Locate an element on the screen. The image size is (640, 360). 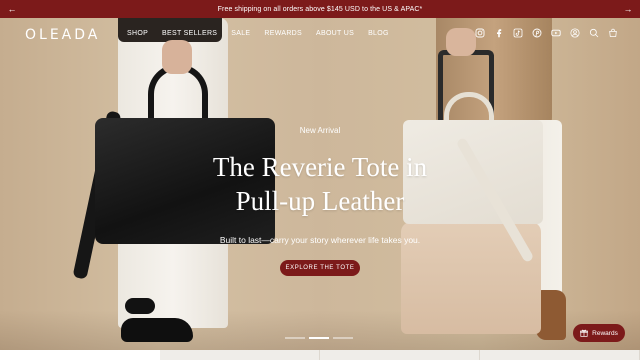
cart-icon is located at coordinates (613, 33).